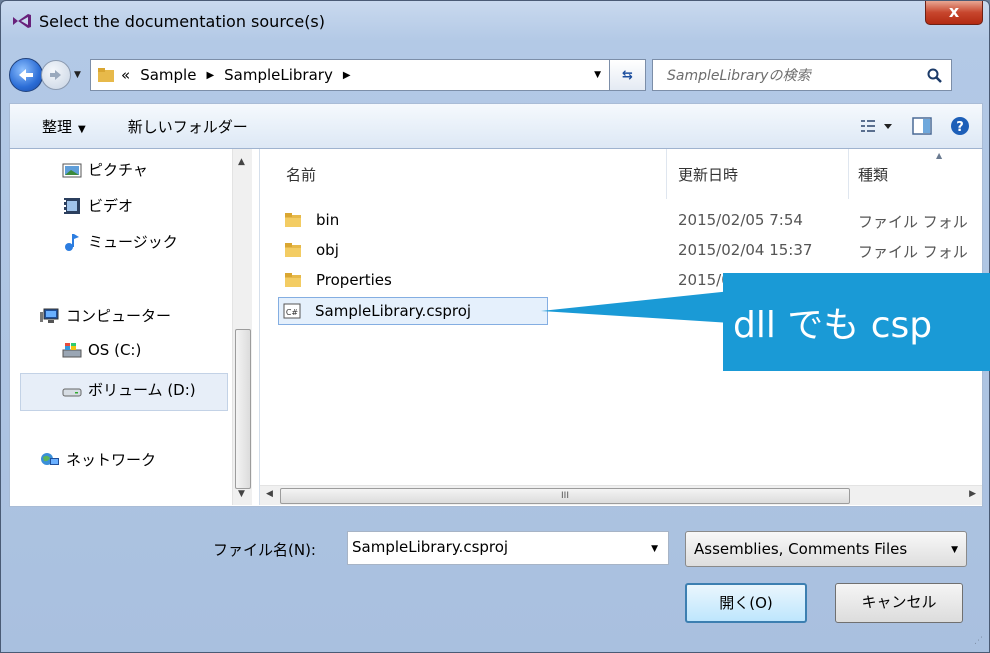  What do you see at coordinates (50, 458) in the screenshot?
I see `network-icon` at bounding box center [50, 458].